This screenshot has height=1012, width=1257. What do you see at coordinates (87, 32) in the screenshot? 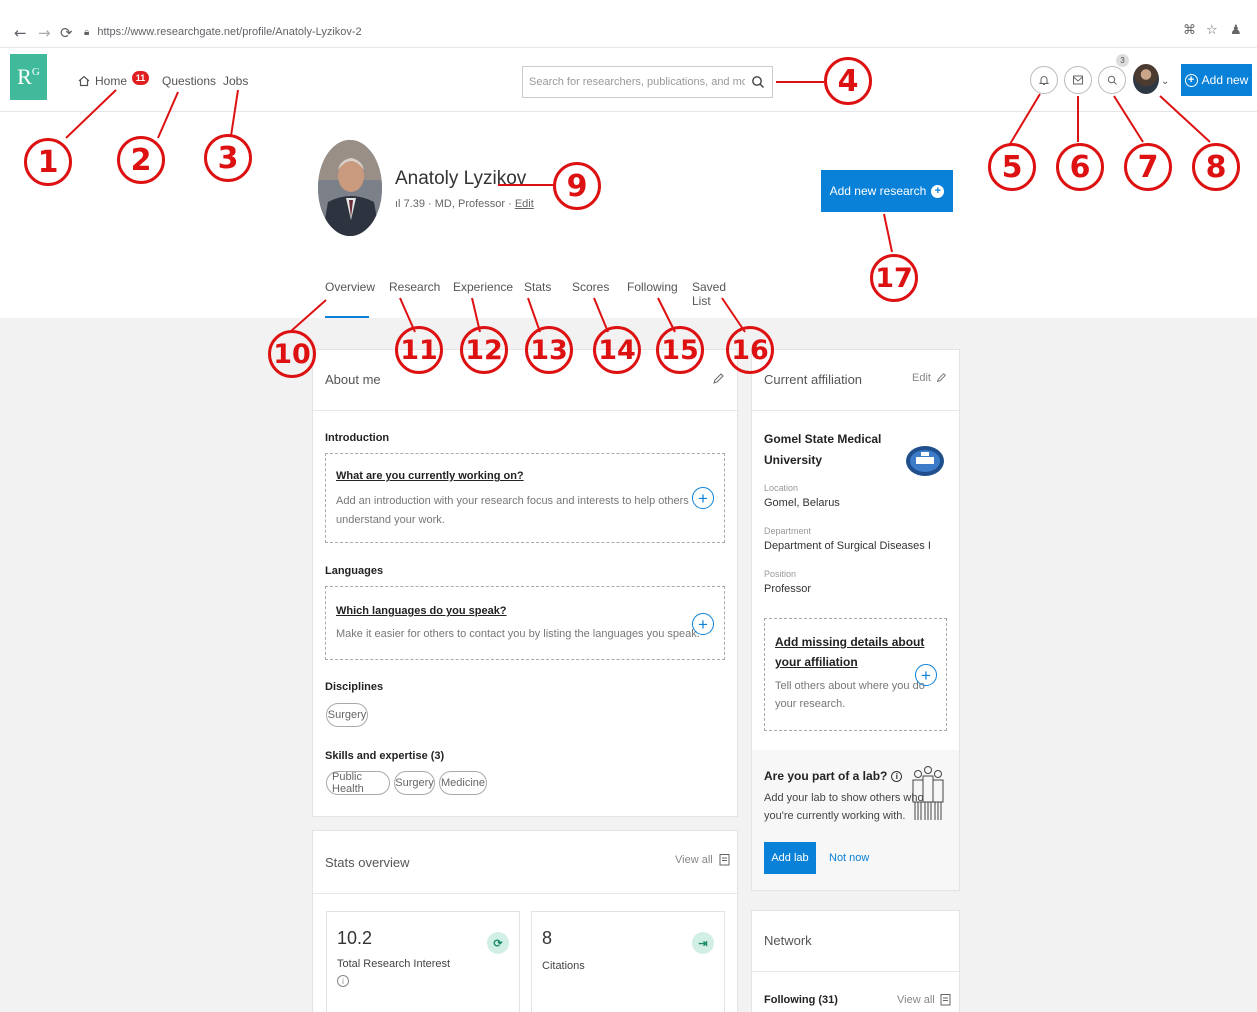
I see `lock-icon: 🔒︎` at bounding box center [87, 32].